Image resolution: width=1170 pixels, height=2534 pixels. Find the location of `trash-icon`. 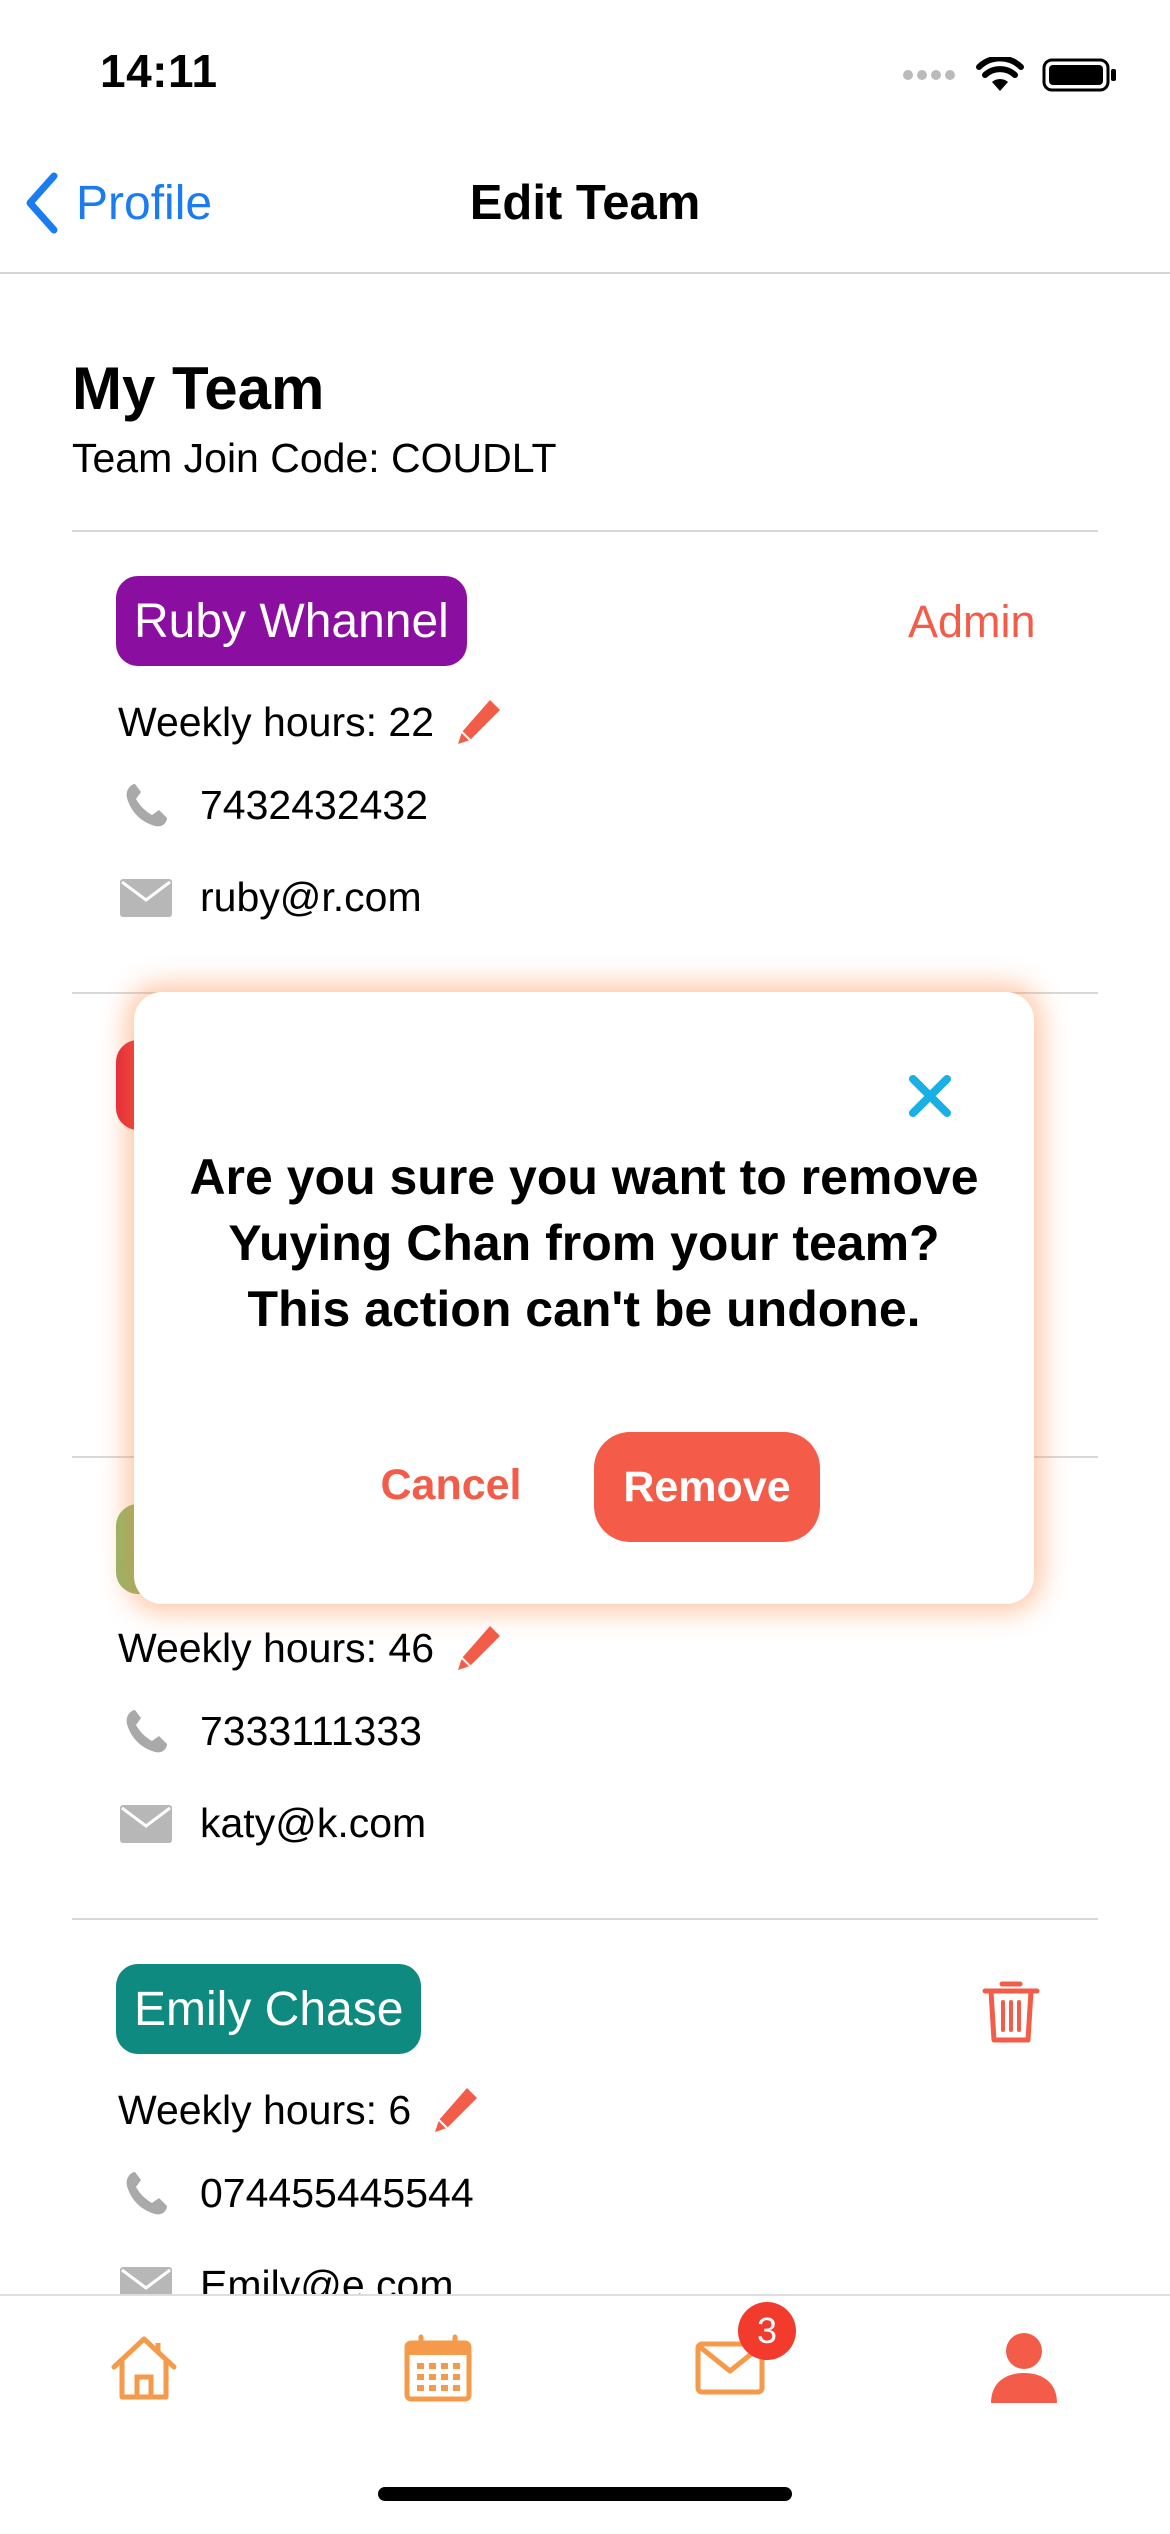

trash-icon is located at coordinates (1011, 2012).